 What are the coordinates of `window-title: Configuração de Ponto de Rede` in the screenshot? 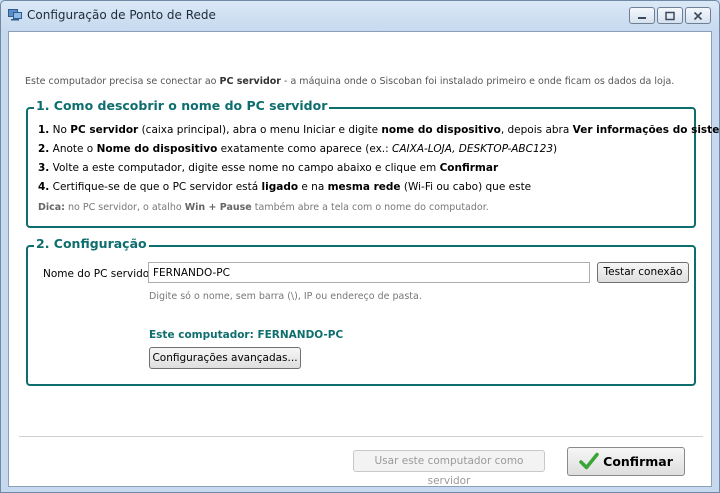 It's located at (121, 15).